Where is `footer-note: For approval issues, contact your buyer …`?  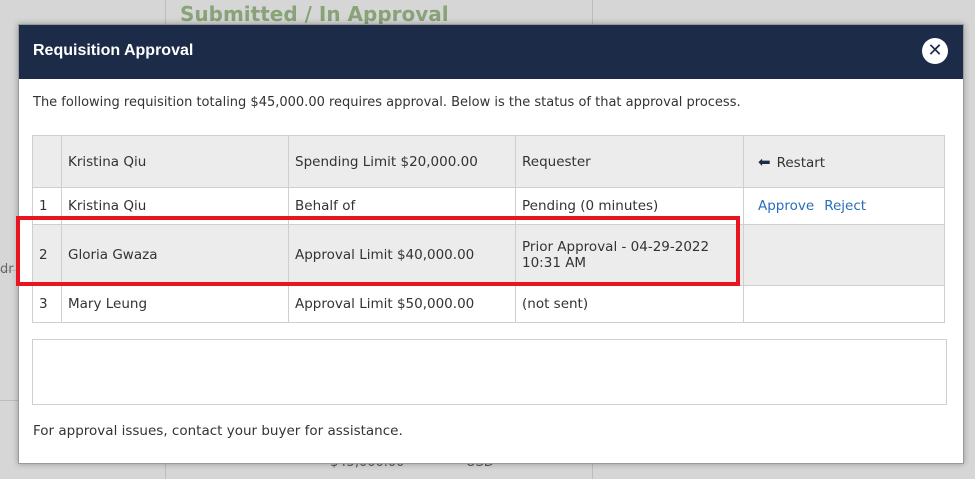
footer-note: For approval issues, contact your buyer … is located at coordinates (218, 431).